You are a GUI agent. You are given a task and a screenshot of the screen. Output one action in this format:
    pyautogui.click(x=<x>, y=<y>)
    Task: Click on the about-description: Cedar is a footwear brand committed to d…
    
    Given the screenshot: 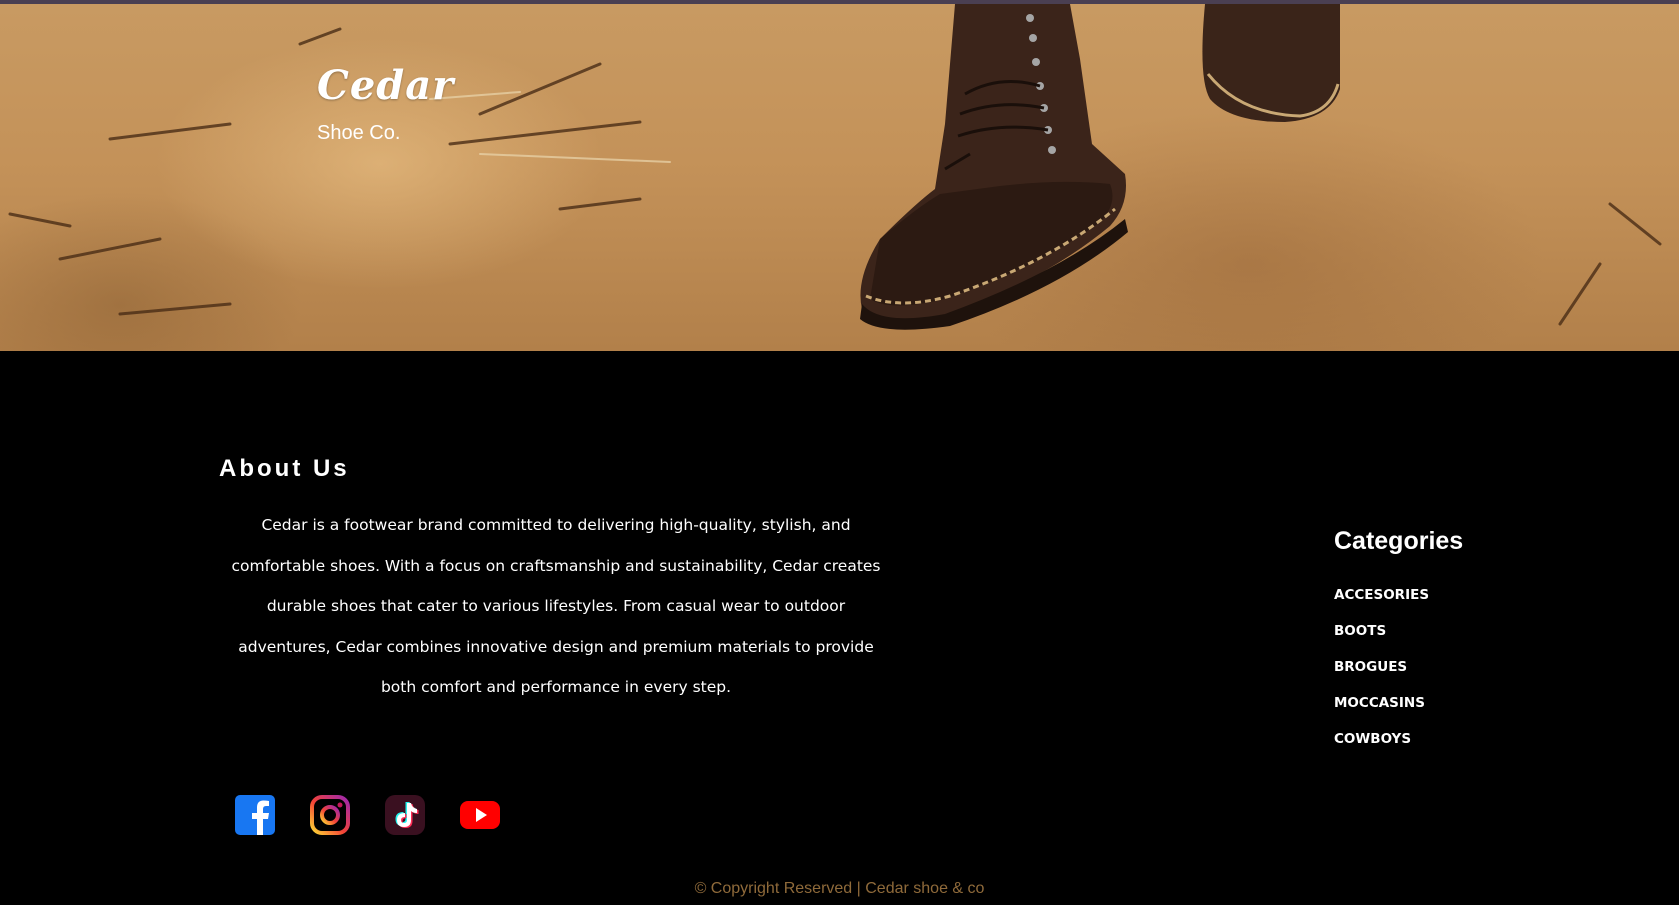 What is the action you would take?
    pyautogui.click(x=556, y=606)
    